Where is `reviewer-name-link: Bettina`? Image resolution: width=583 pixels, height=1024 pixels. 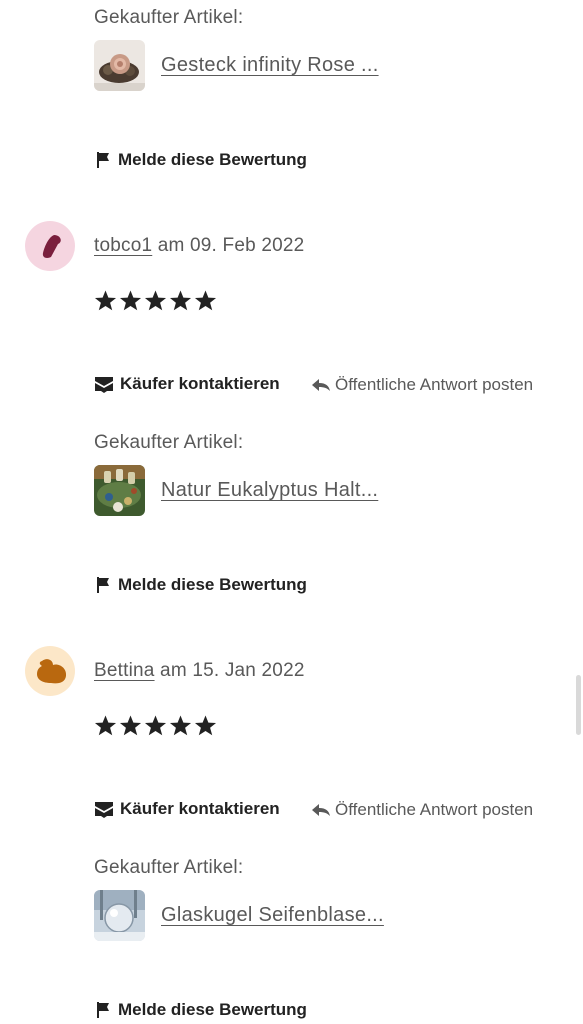
reviewer-name-link: Bettina is located at coordinates (124, 670).